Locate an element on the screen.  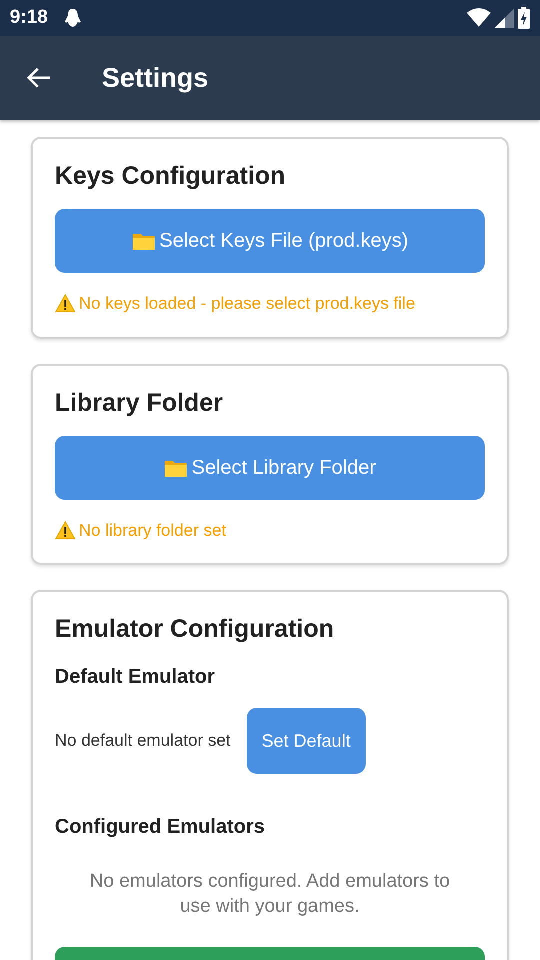
select-button: Select Keys File (prod.keys) is located at coordinates (270, 241).